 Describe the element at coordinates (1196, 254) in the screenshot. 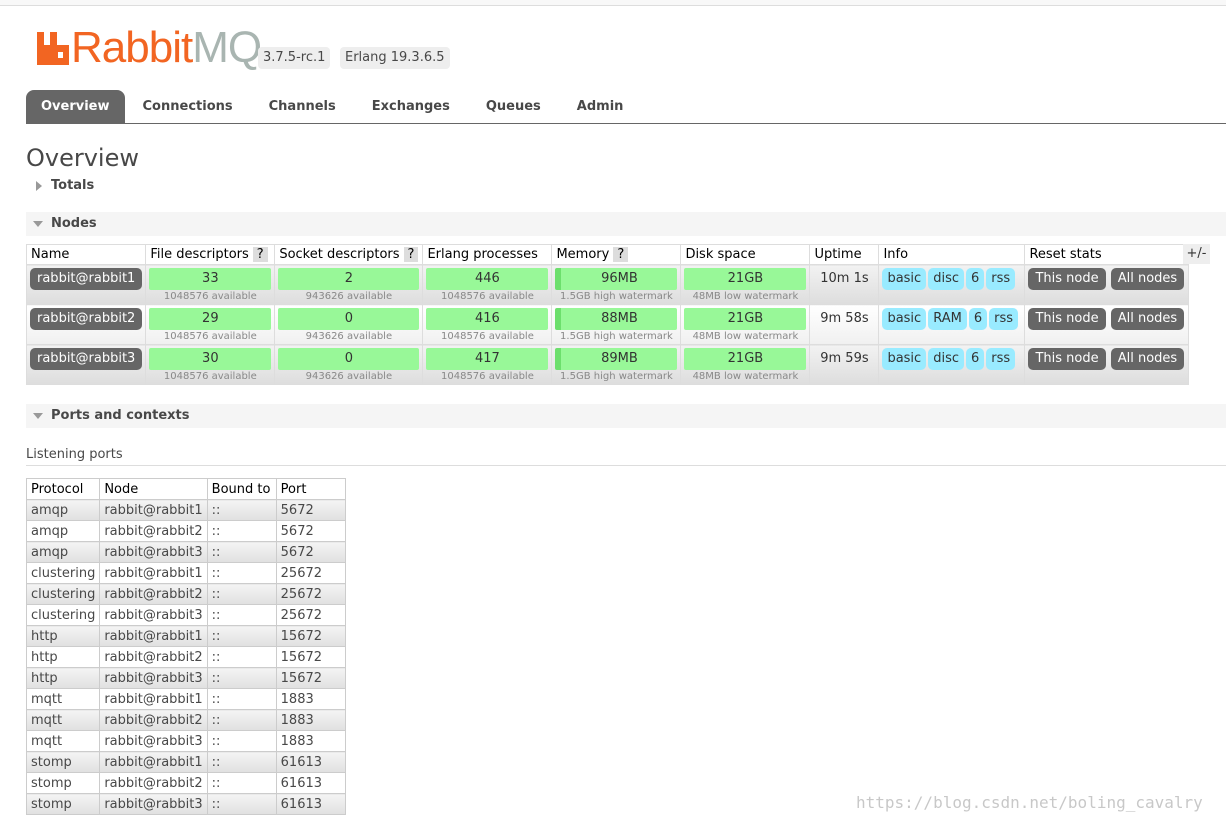

I see `columns-toggle-button: +/-` at that location.